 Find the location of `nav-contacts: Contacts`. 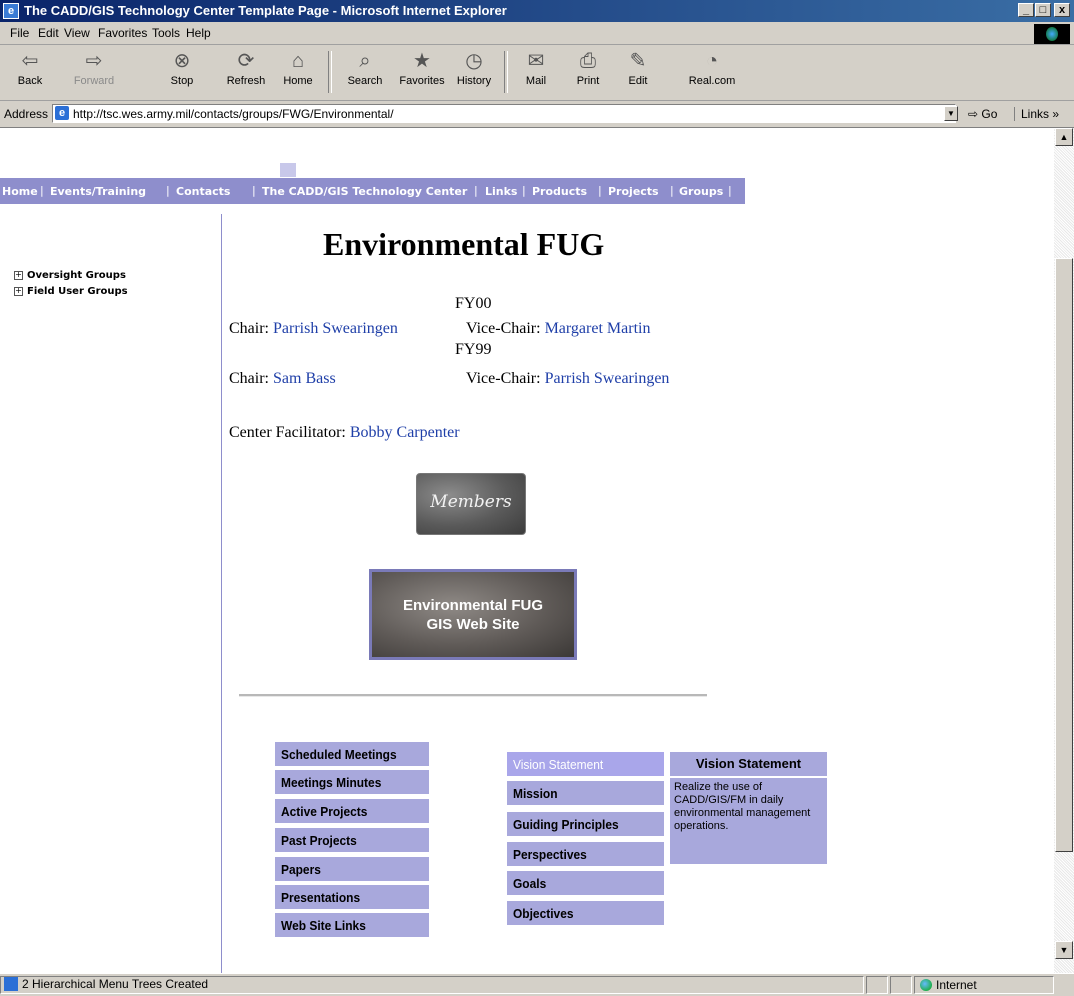

nav-contacts: Contacts is located at coordinates (203, 191).